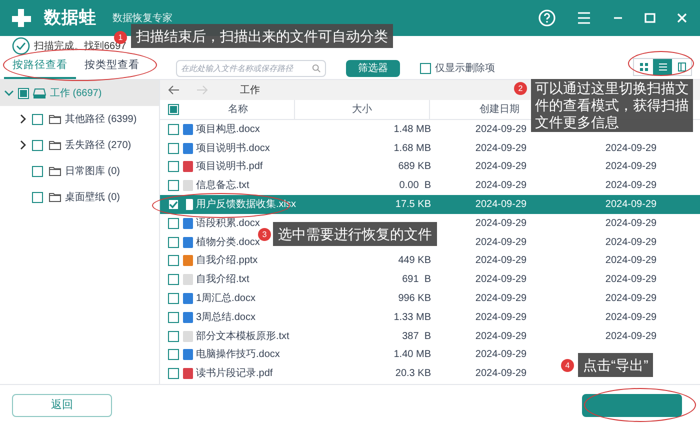 This screenshot has width=700, height=425. I want to click on close-icon, so click(682, 18).